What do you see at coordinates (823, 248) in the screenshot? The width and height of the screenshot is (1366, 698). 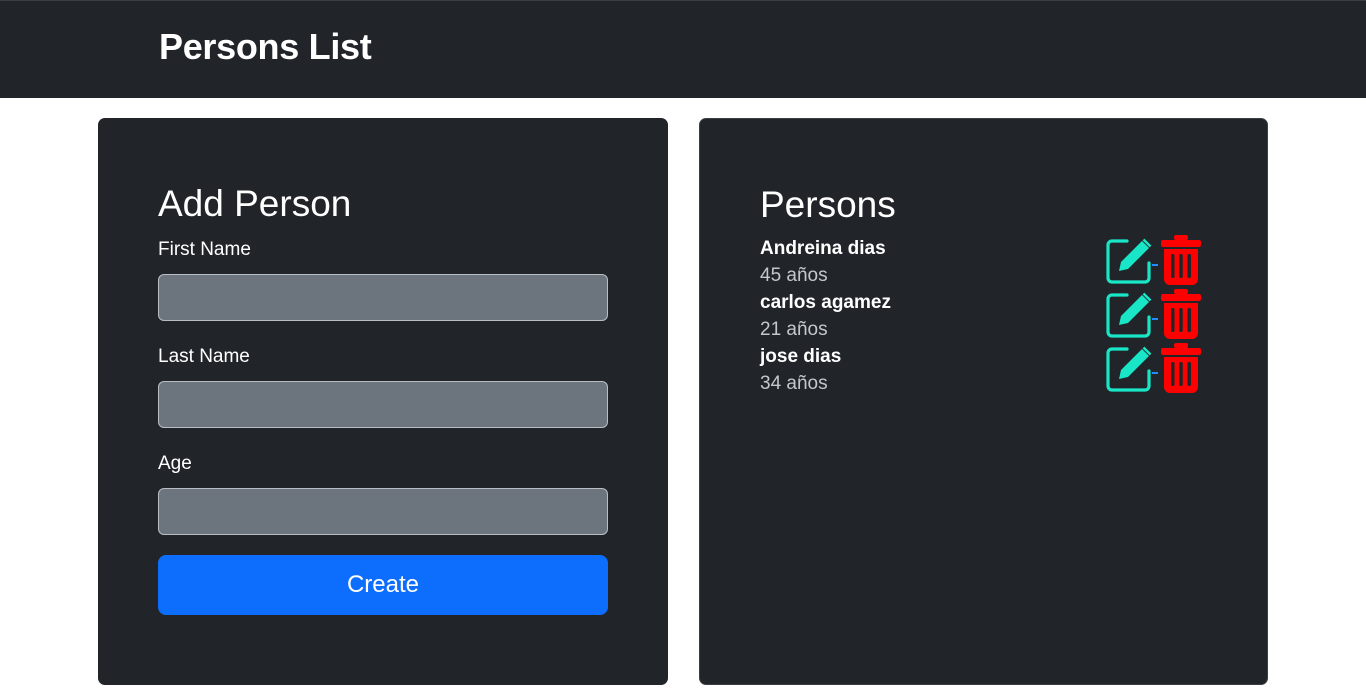 I see `person-name: Andreina dias` at bounding box center [823, 248].